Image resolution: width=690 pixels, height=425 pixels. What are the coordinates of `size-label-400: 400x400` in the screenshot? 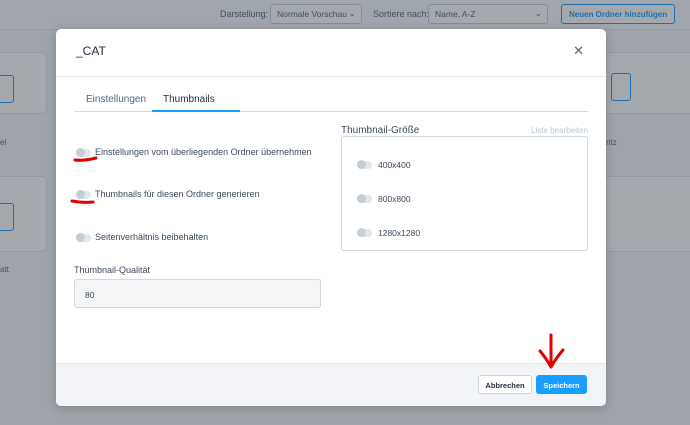 It's located at (394, 165).